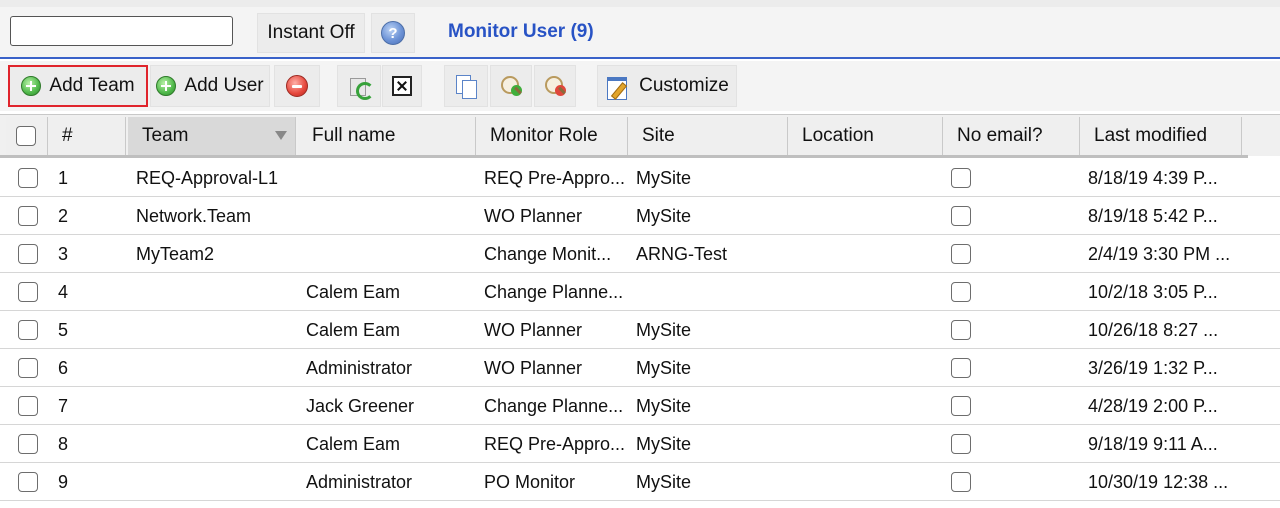 This screenshot has width=1280, height=508. What do you see at coordinates (87, 136) in the screenshot?
I see `column-header-number: #` at bounding box center [87, 136].